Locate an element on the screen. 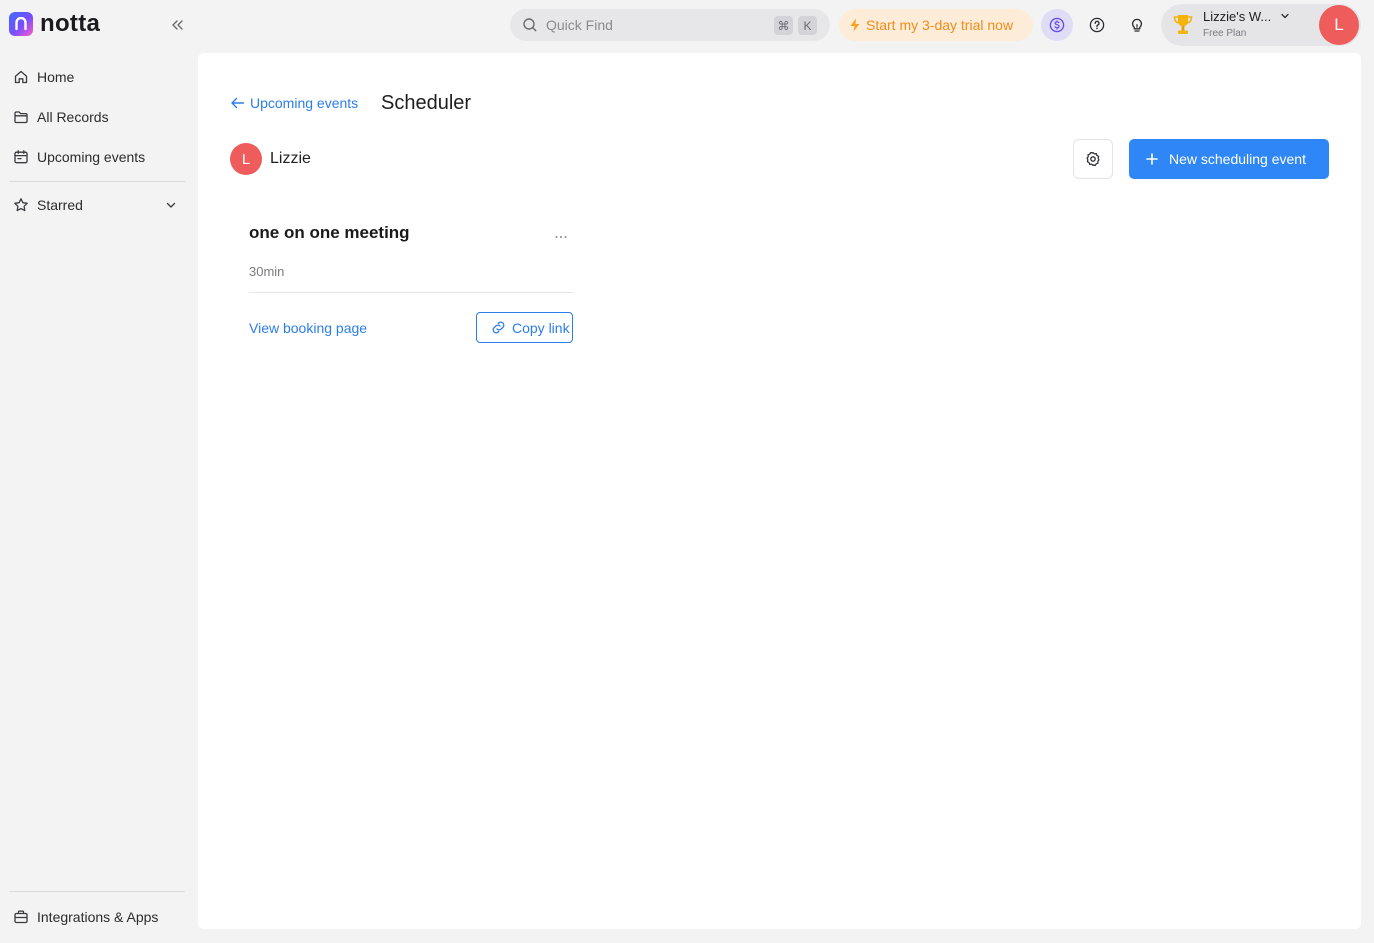 Image resolution: width=1374 pixels, height=943 pixels. sidebar-item-label: Starred is located at coordinates (60, 205).